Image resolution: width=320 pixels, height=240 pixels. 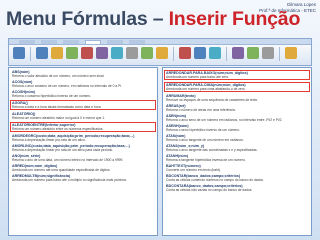 I want to click on slide-title: Menu Fórmulas – Inserir Função, so click(x=153, y=19).